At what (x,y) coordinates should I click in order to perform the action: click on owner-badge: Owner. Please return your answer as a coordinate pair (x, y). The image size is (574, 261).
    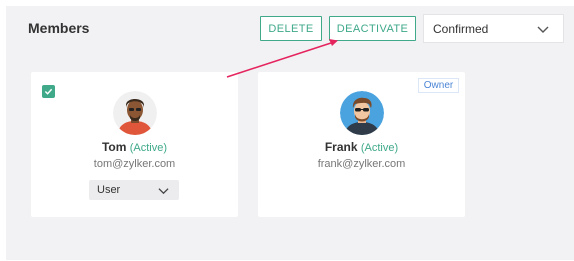
    Looking at the image, I should click on (438, 85).